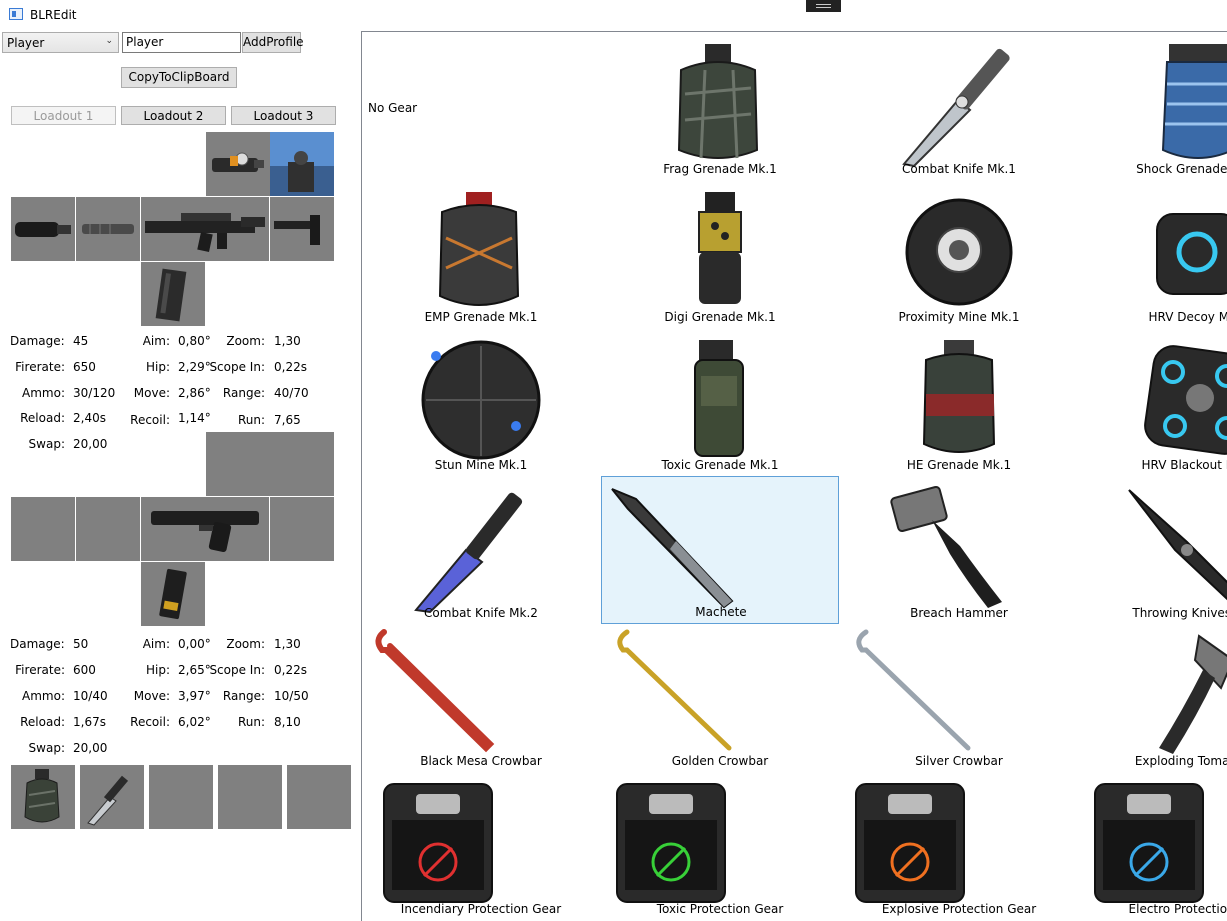 This screenshot has width=1227, height=921. I want to click on primary-run-value: 7,65, so click(287, 420).